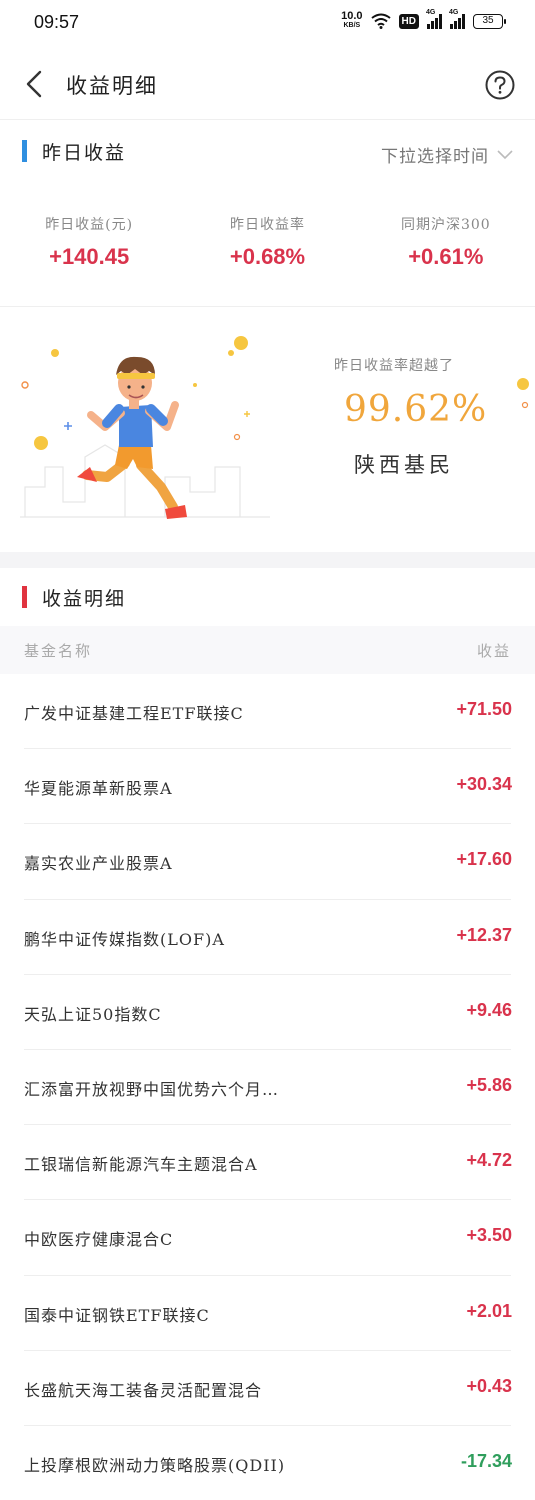 This screenshot has width=535, height=1500. What do you see at coordinates (394, 366) in the screenshot?
I see `percentile-label: 昨日收益率超越了` at bounding box center [394, 366].